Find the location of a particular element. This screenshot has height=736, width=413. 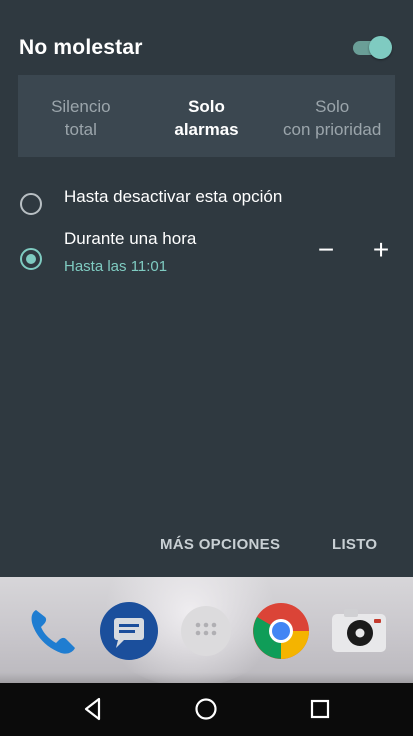

more-options-button: MÁS OPCIONES is located at coordinates (220, 544).